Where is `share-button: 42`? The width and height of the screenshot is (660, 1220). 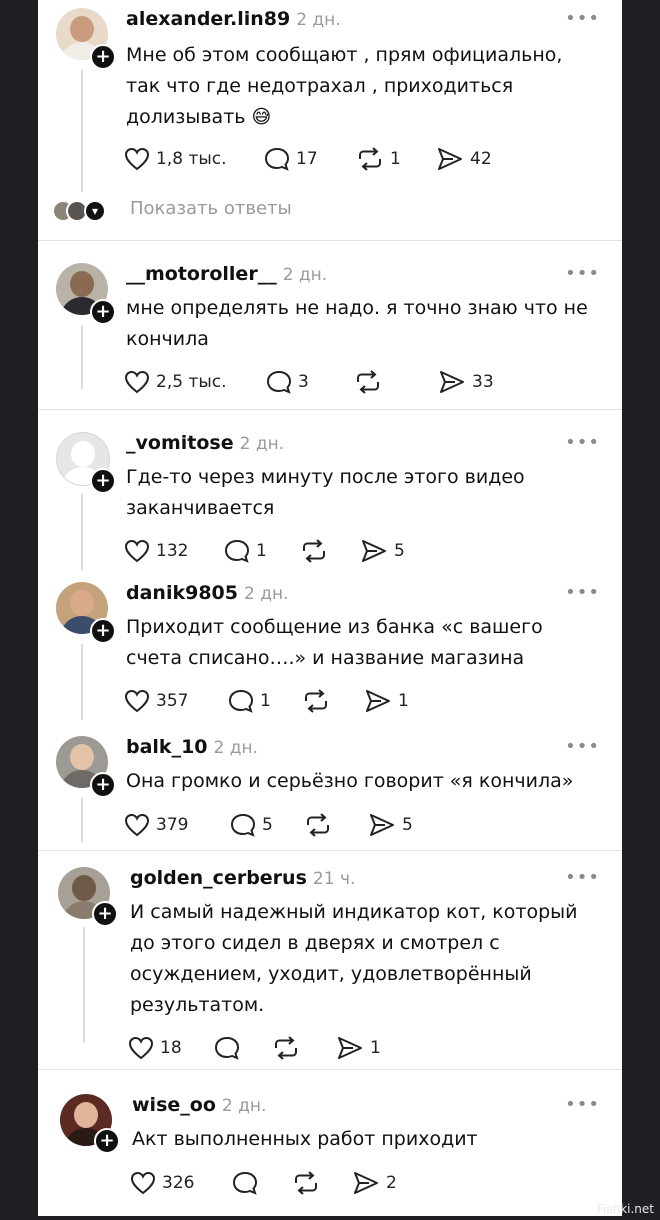
share-button: 42 is located at coordinates (464, 159).